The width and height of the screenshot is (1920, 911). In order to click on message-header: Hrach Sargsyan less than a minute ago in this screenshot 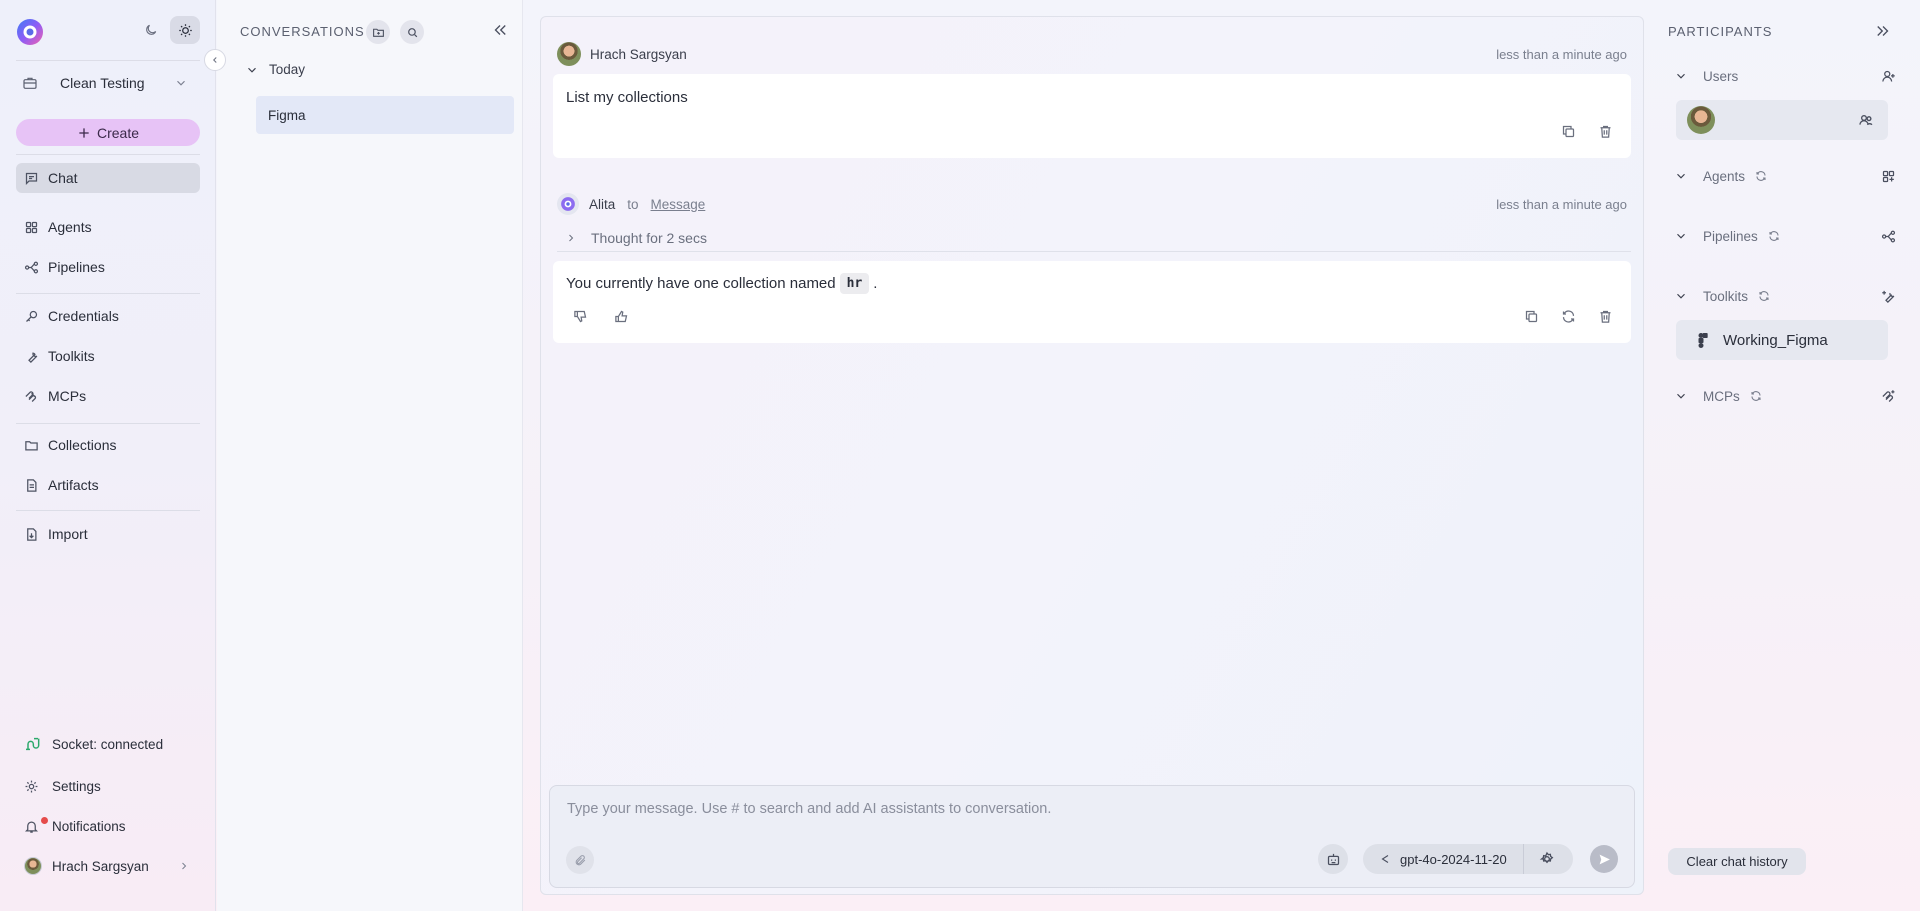, I will do `click(1092, 54)`.